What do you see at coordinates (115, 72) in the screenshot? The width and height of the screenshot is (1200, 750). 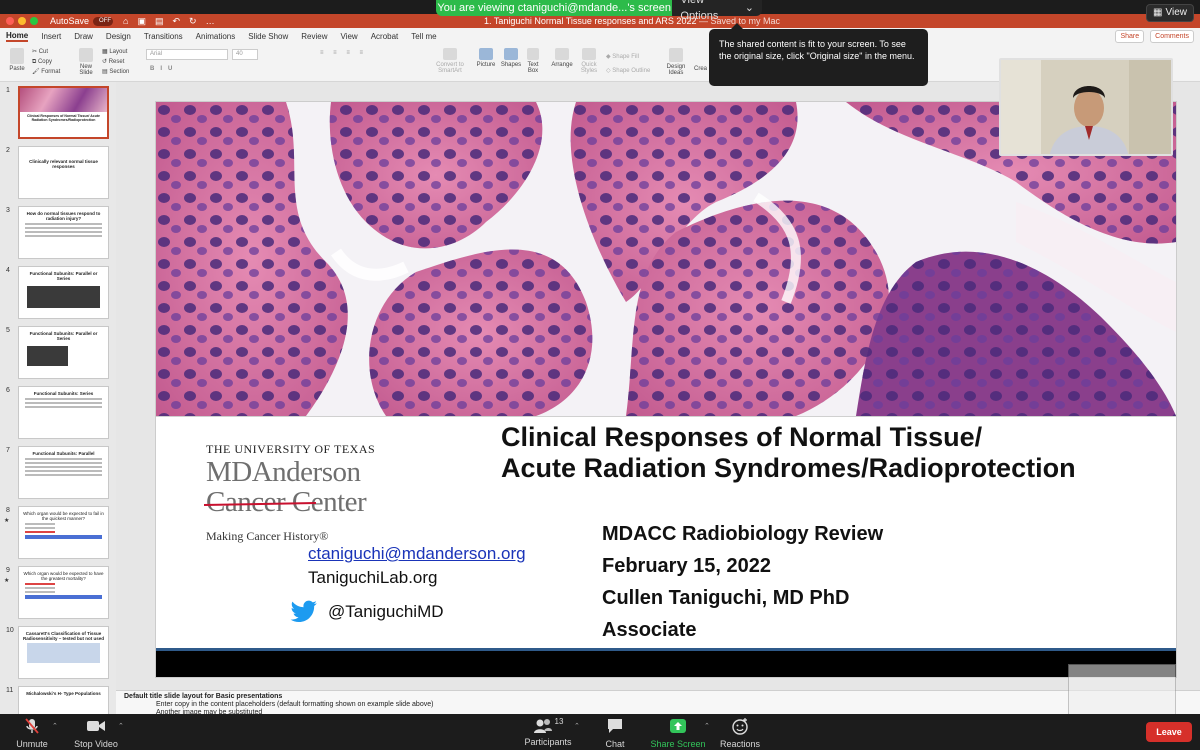 I see `section-button: ▤ Section` at bounding box center [115, 72].